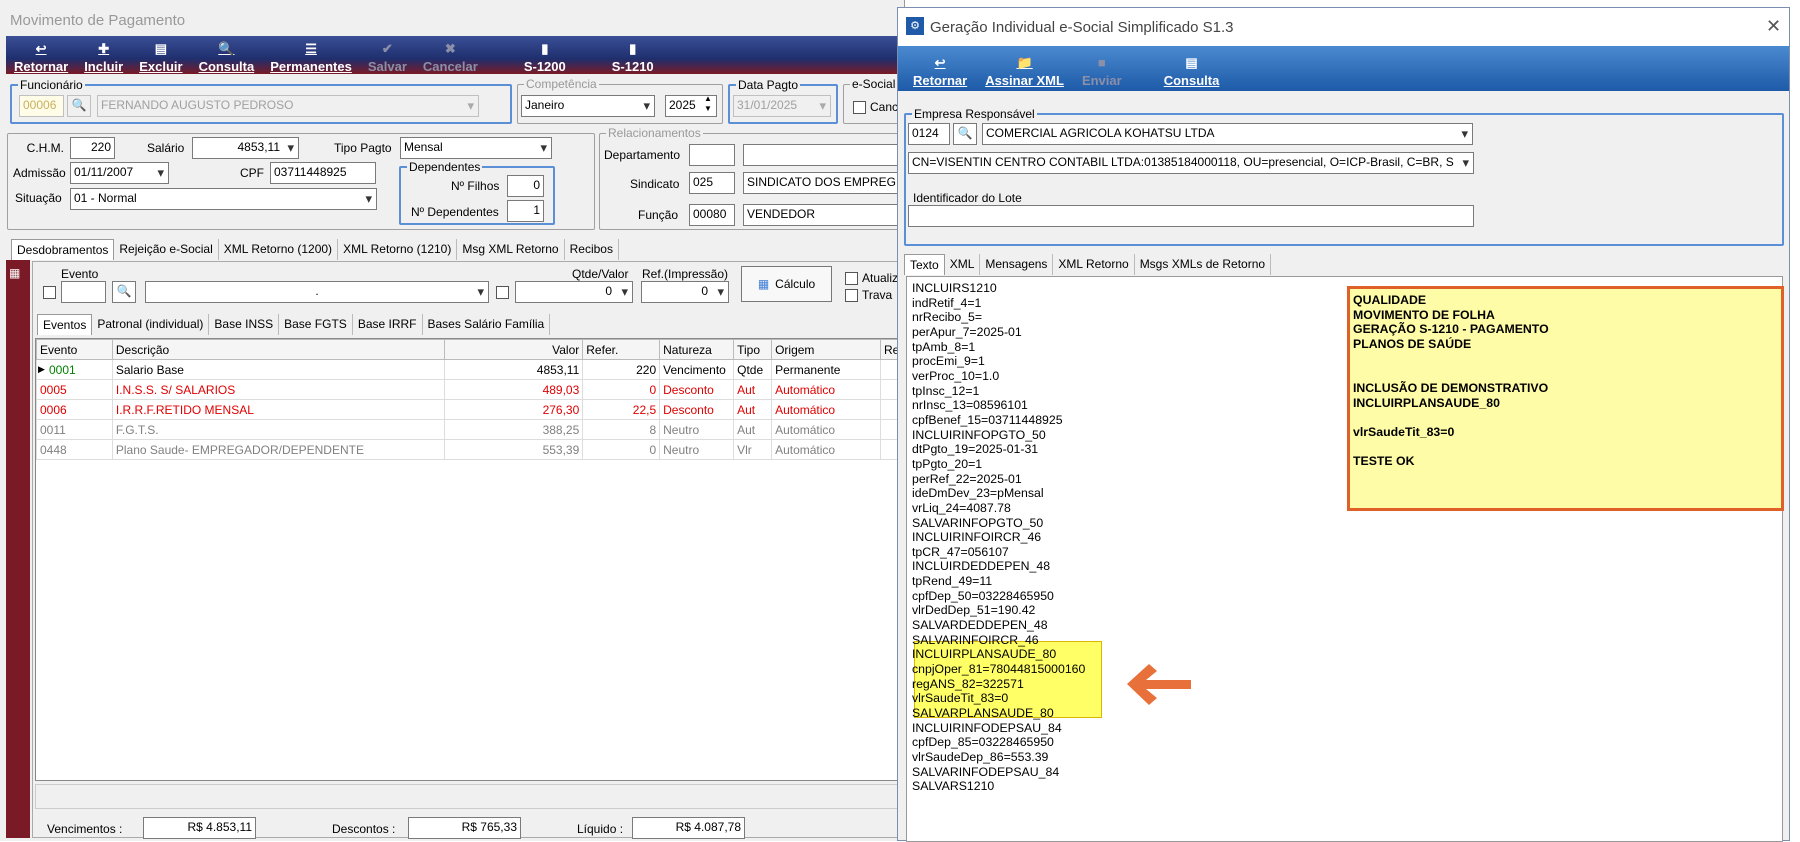  Describe the element at coordinates (981, 566) in the screenshot. I see `text-line: INCLUIRDEDDEPEN_48` at that location.